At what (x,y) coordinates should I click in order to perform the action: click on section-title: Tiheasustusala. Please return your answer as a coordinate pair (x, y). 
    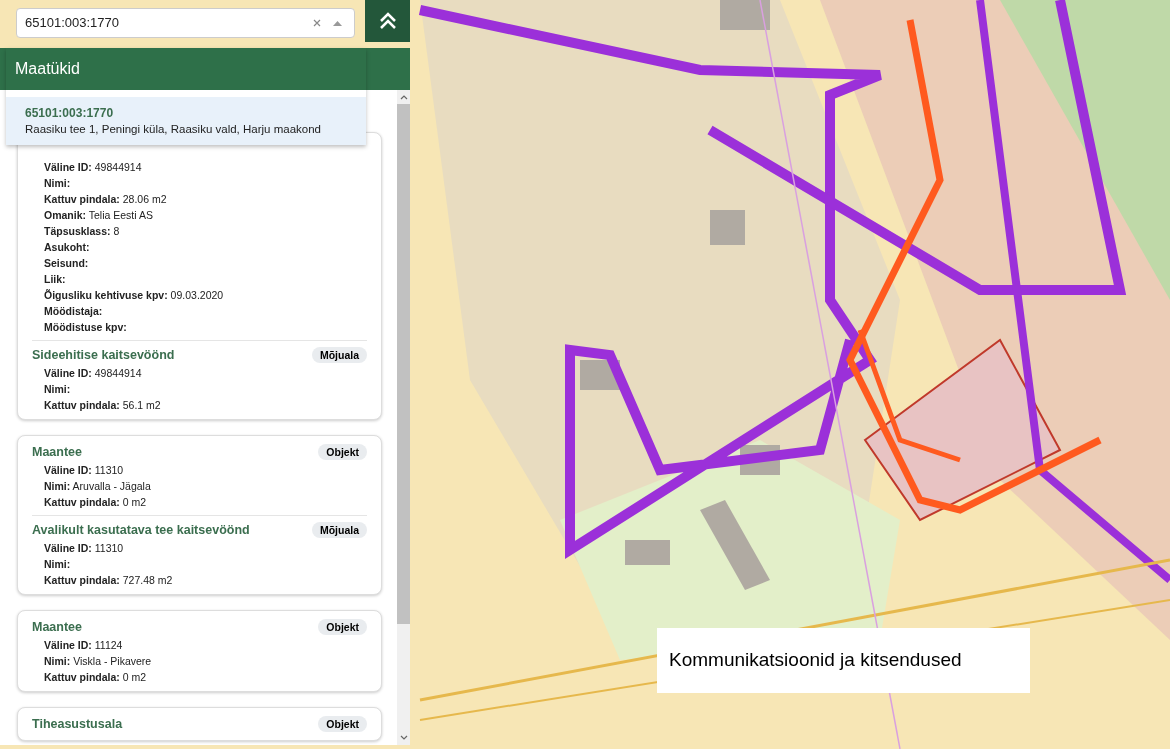
    Looking at the image, I should click on (77, 724).